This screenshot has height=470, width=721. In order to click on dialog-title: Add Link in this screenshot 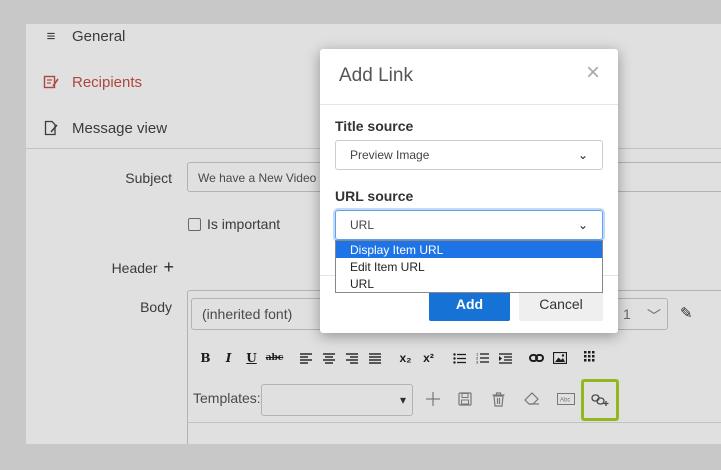, I will do `click(376, 75)`.